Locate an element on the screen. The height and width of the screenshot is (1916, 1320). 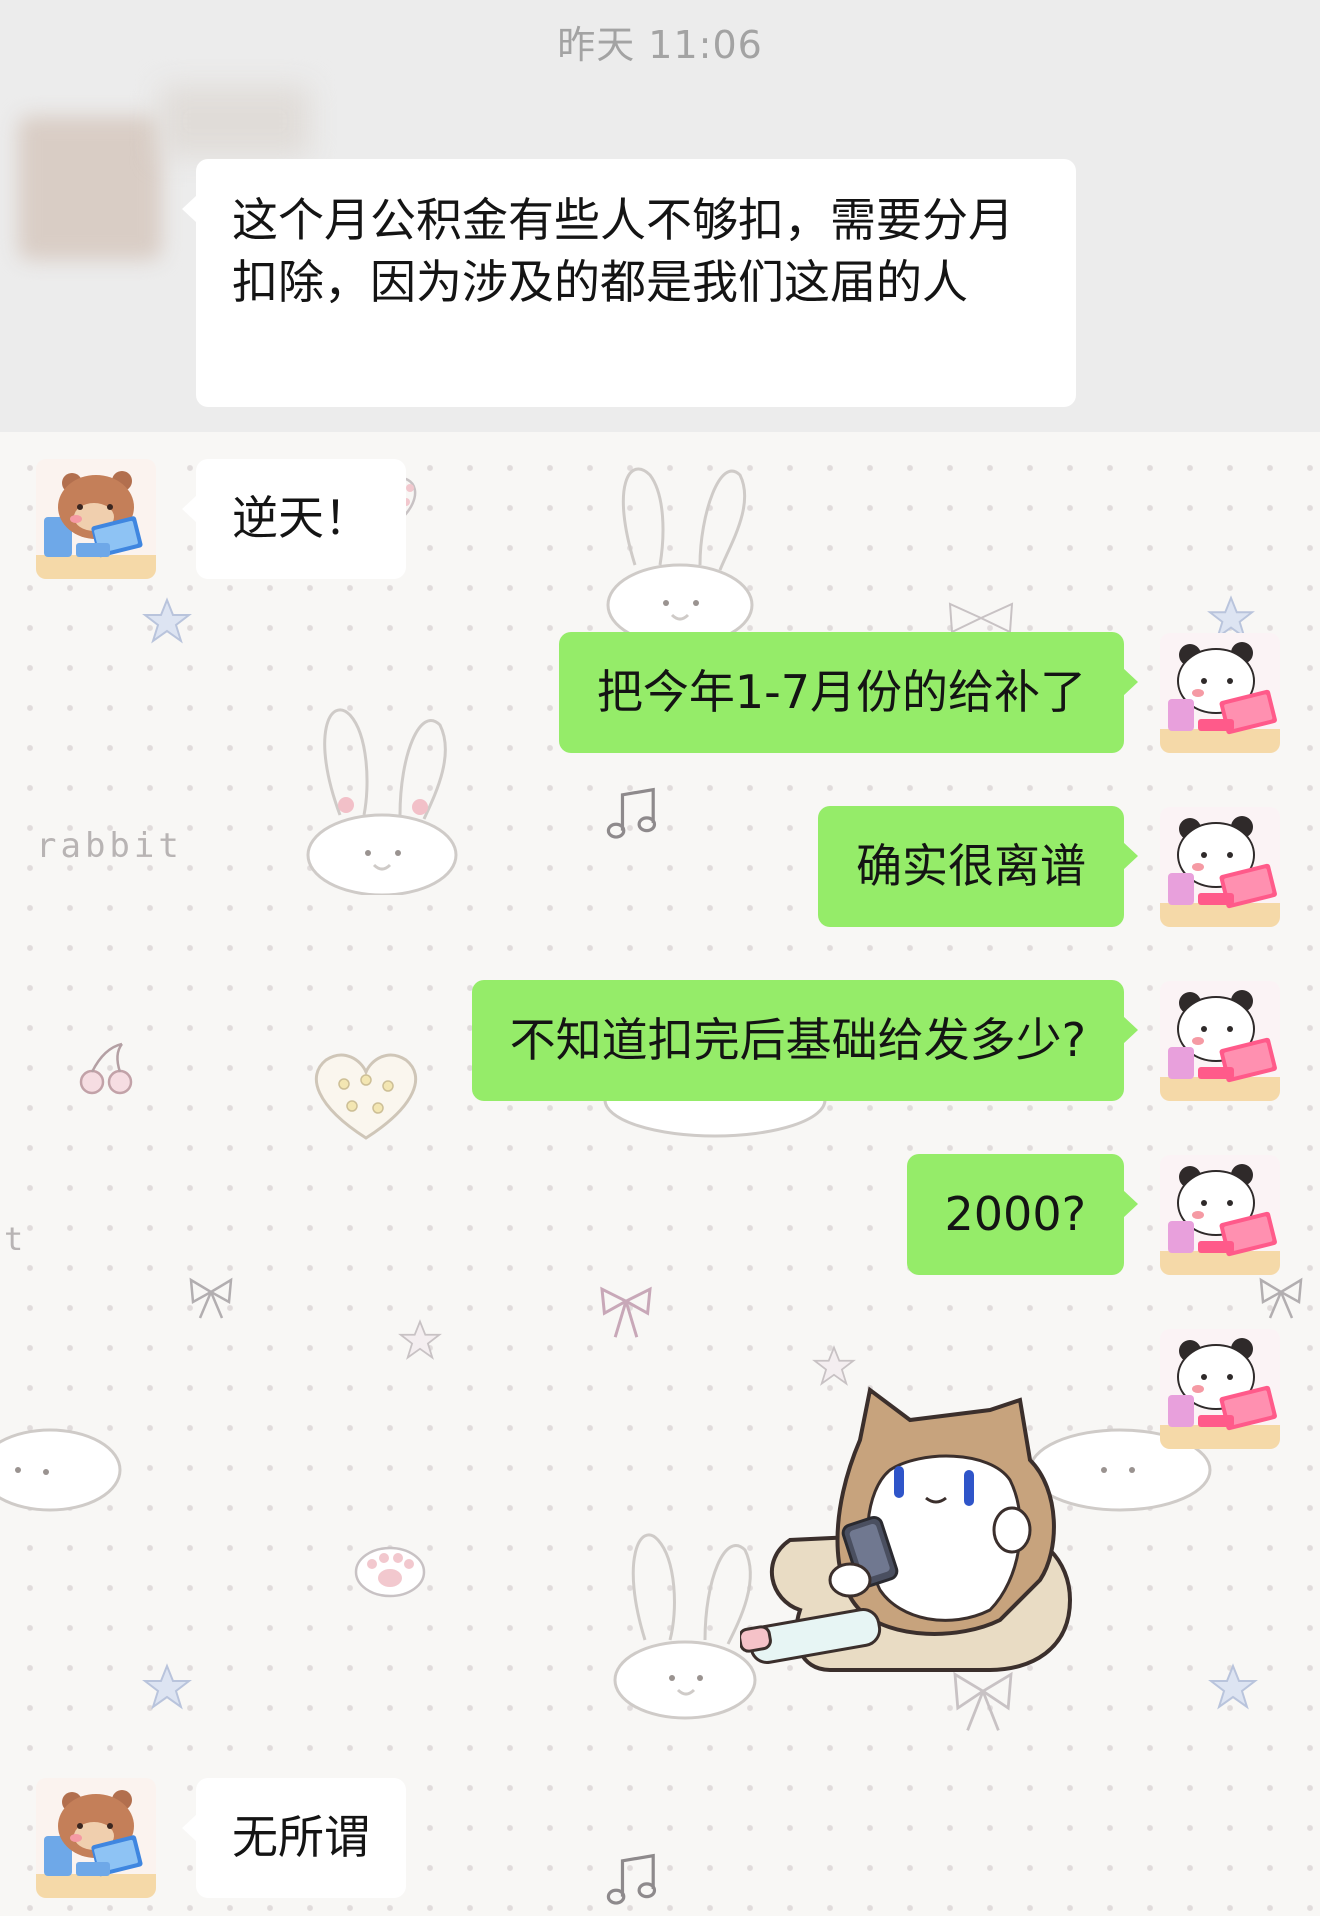
paw-icon is located at coordinates (390, 1565).